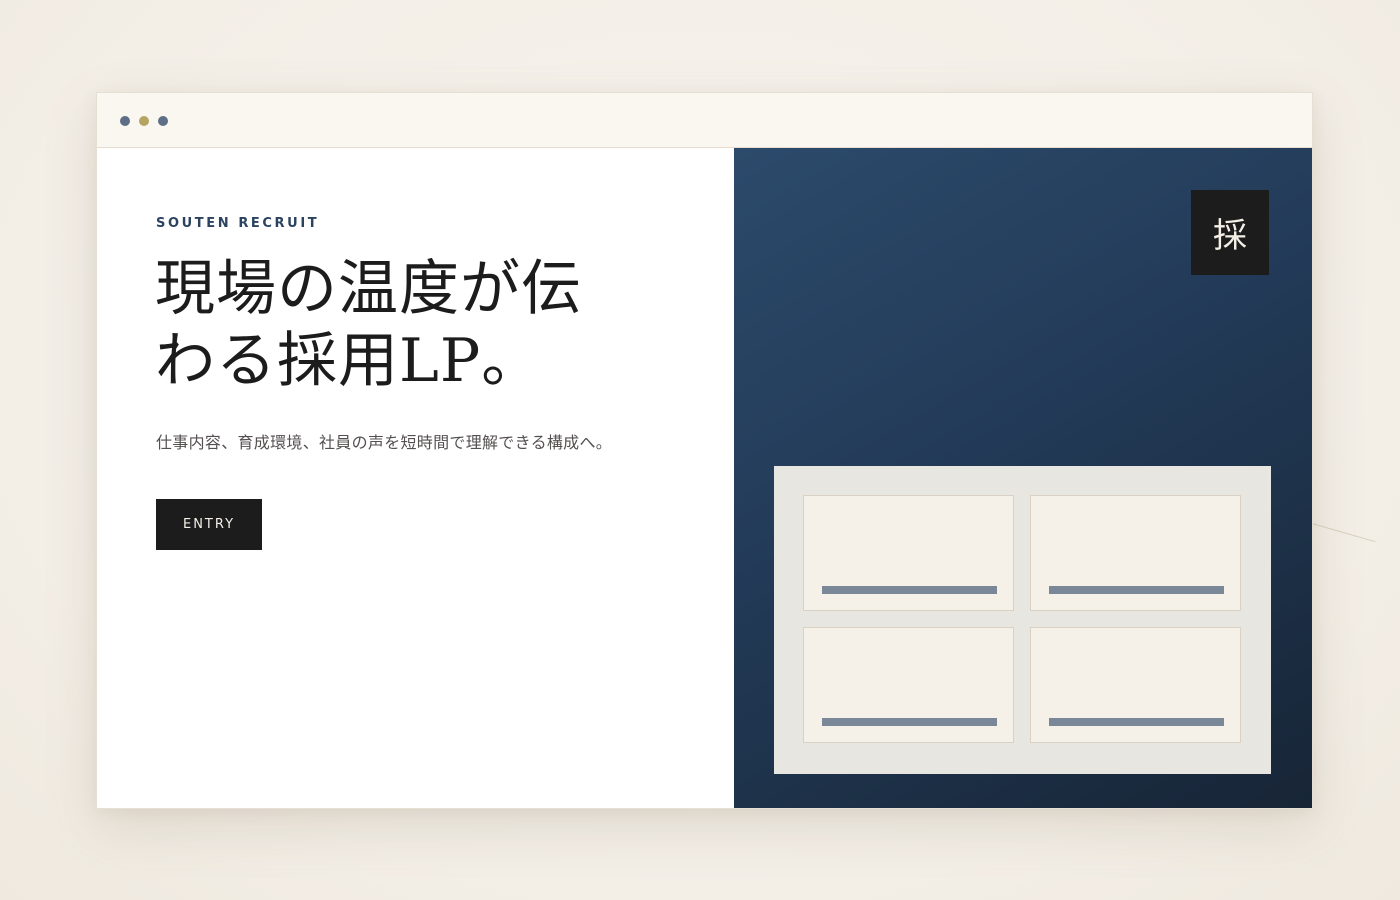 Image resolution: width=1400 pixels, height=900 pixels. I want to click on recruit-kanji-badge: 採, so click(1230, 232).